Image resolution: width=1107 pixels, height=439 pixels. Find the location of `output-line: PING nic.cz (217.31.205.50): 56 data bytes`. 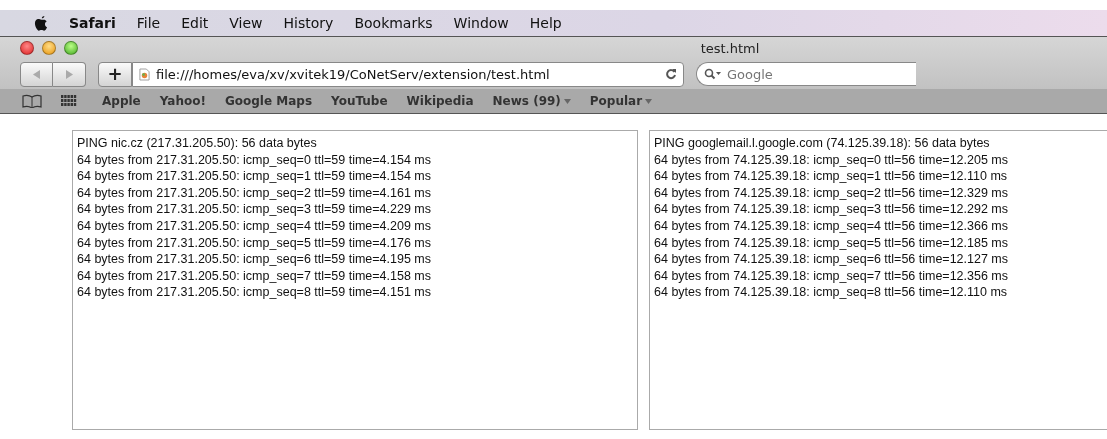

output-line: PING nic.cz (217.31.205.50): 56 data bytes is located at coordinates (197, 143).